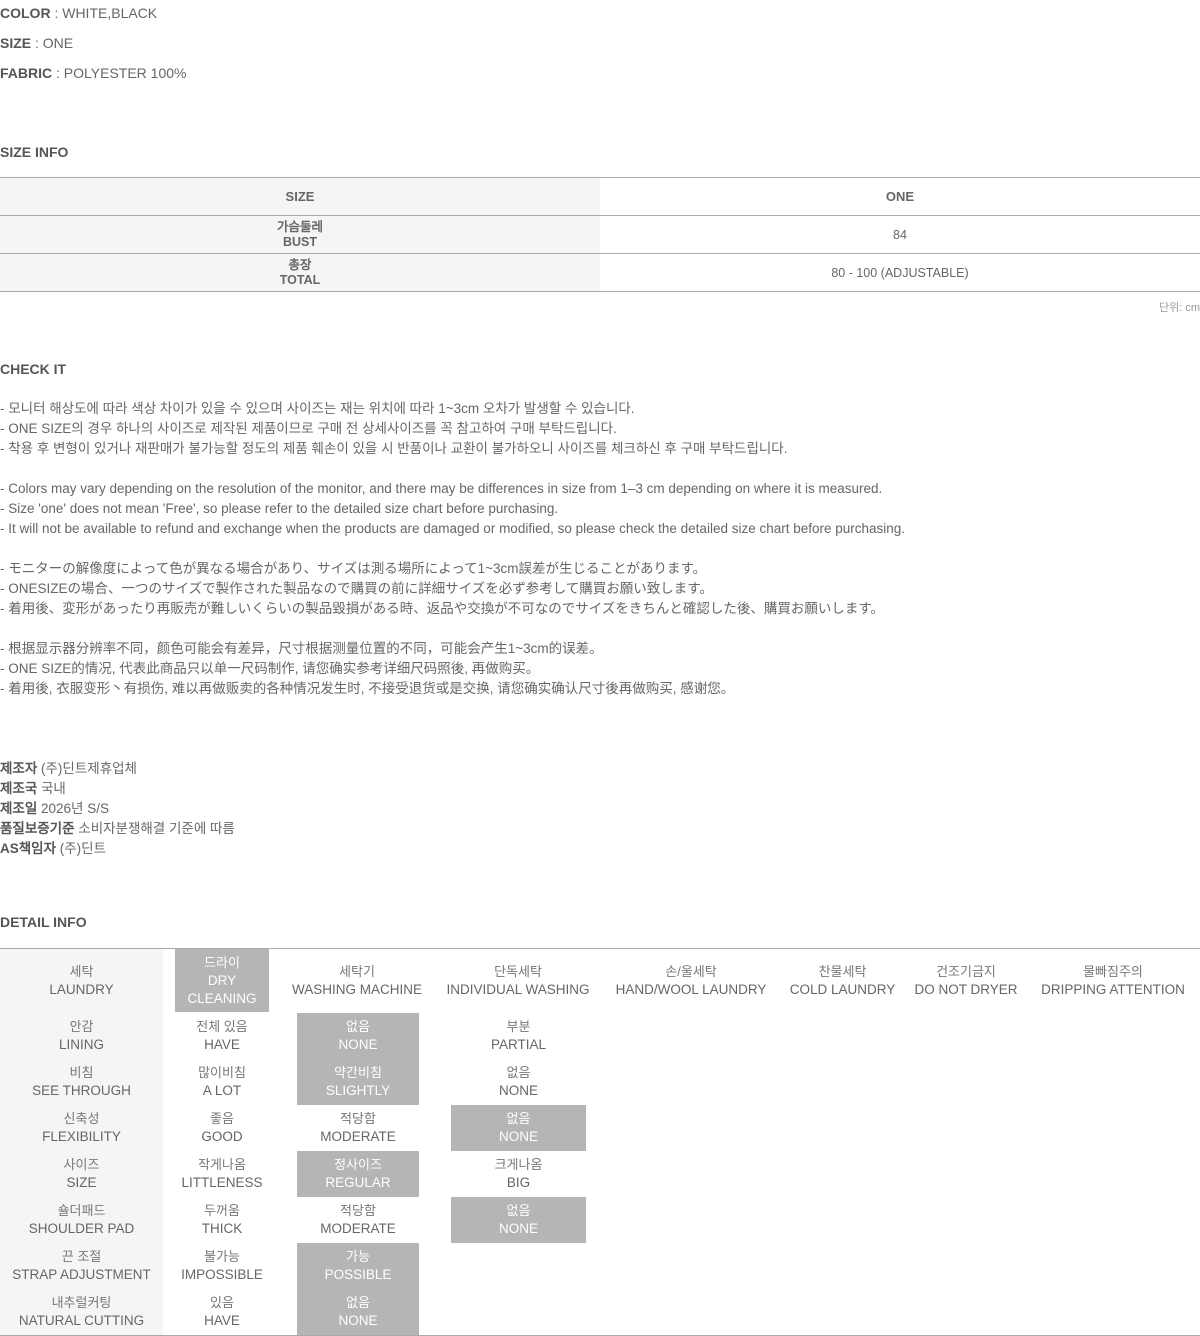 This screenshot has height=1336, width=1200. What do you see at coordinates (222, 998) in the screenshot?
I see `laundry-option-en: CLEANING` at bounding box center [222, 998].